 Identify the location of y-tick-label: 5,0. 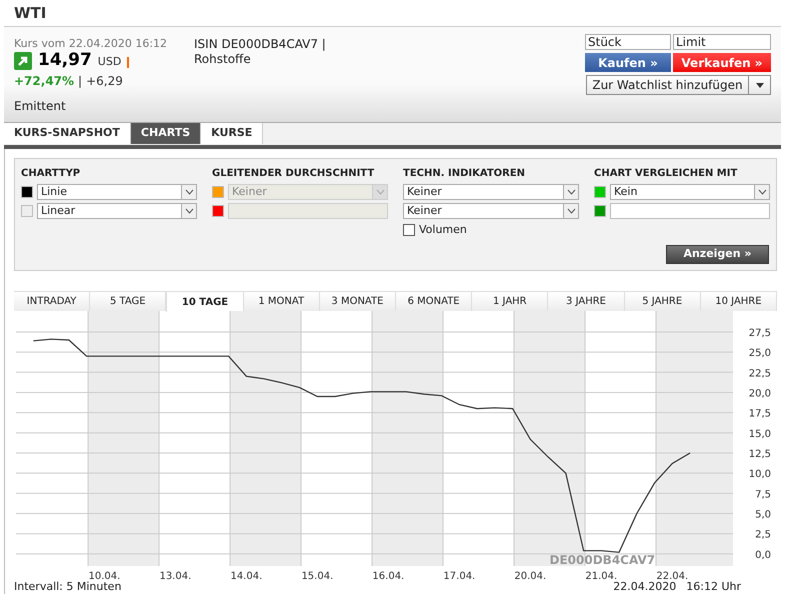
(763, 515).